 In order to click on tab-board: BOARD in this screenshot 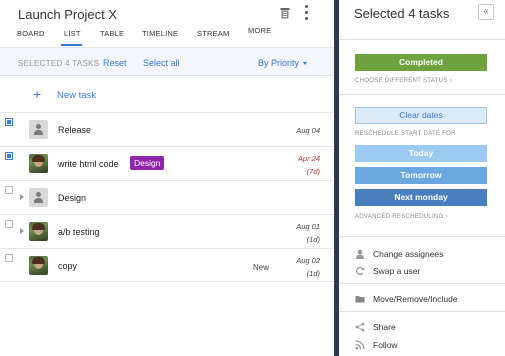, I will do `click(31, 33)`.